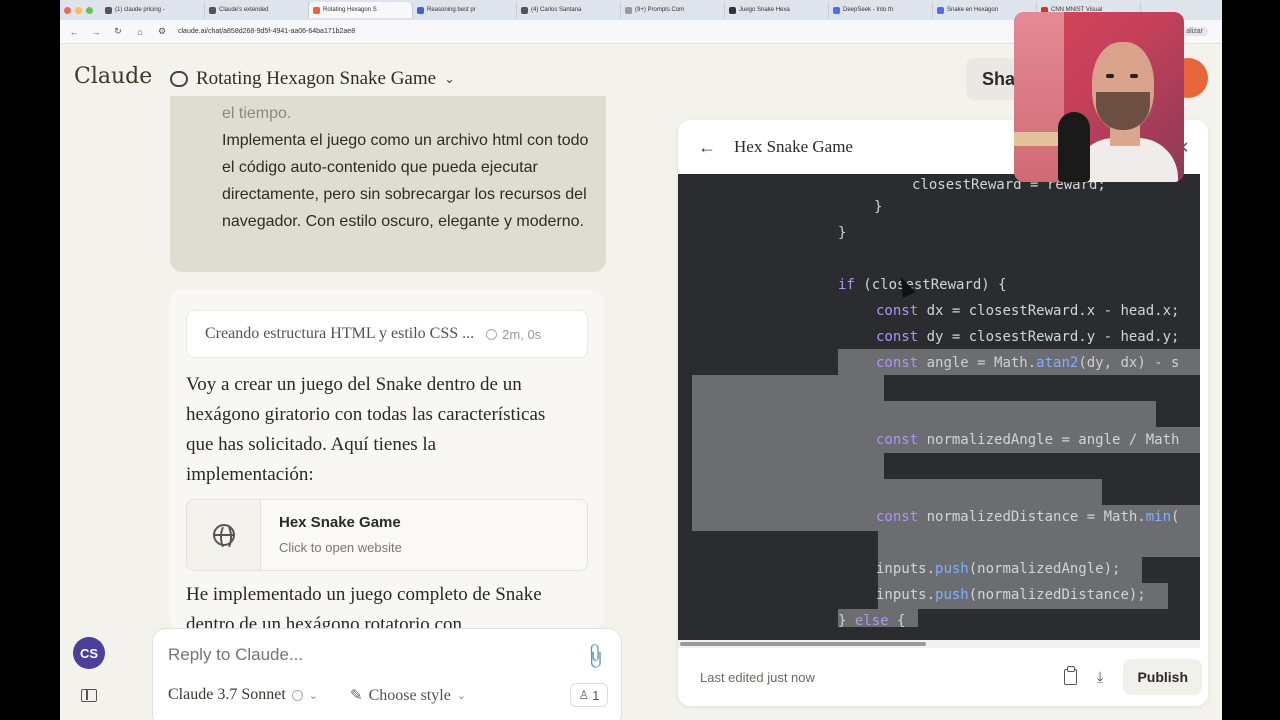 The image size is (1280, 720). What do you see at coordinates (1028, 363) in the screenshot?
I see `code-line: const angle = Math.atan2(dy, dx) - s` at bounding box center [1028, 363].